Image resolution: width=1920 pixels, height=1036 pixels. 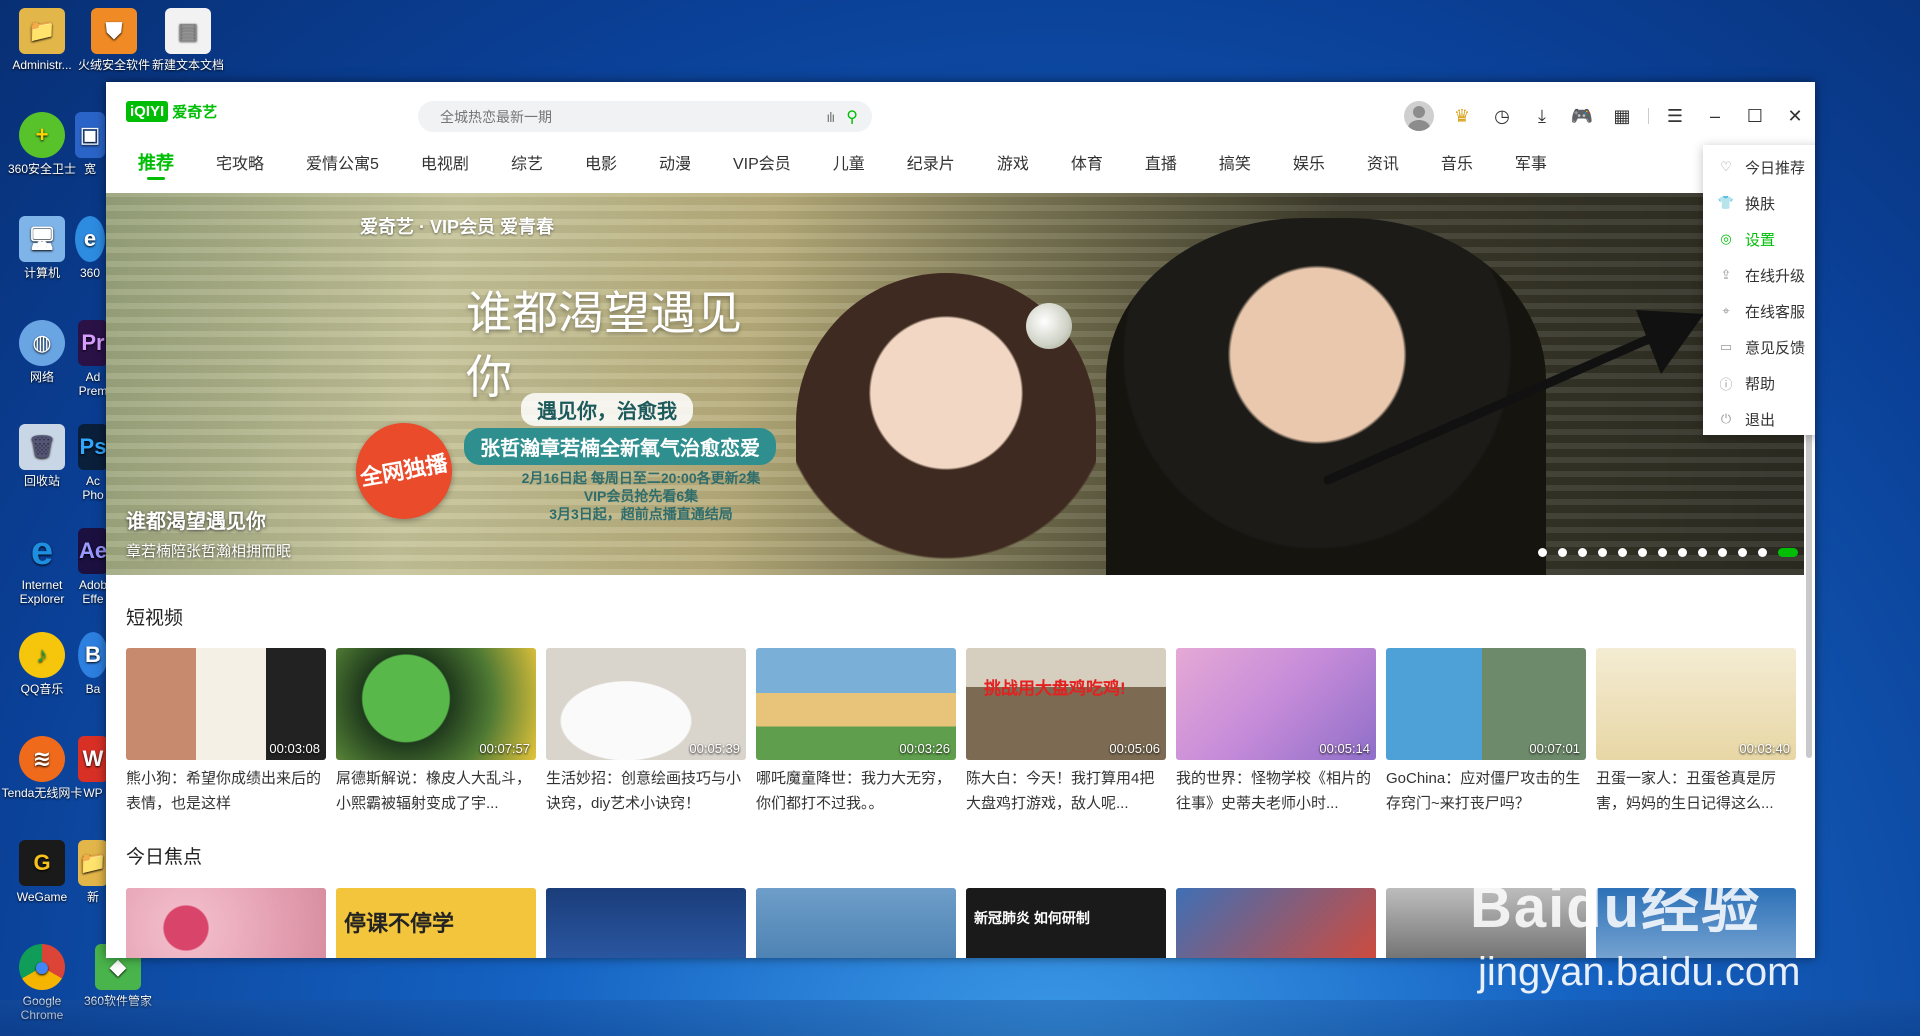 I want to click on focus-thumbnail: 停课不停学, so click(x=436, y=923).